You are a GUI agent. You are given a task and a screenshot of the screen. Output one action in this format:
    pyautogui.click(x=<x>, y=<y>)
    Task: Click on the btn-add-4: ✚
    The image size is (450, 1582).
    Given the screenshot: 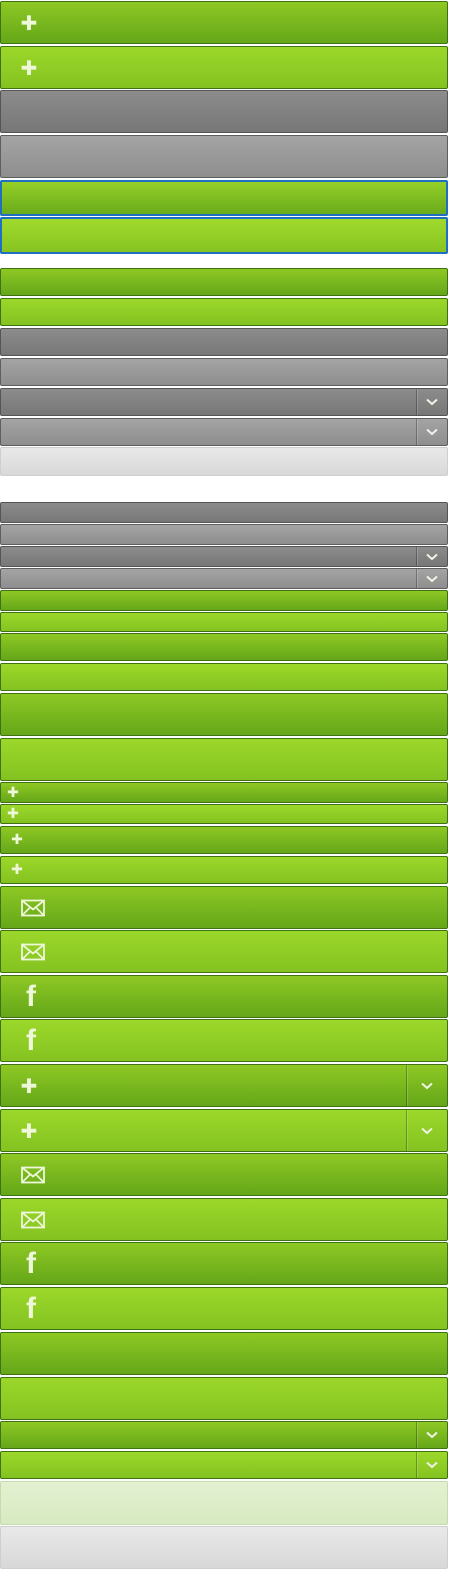 What is the action you would take?
    pyautogui.click(x=224, y=870)
    